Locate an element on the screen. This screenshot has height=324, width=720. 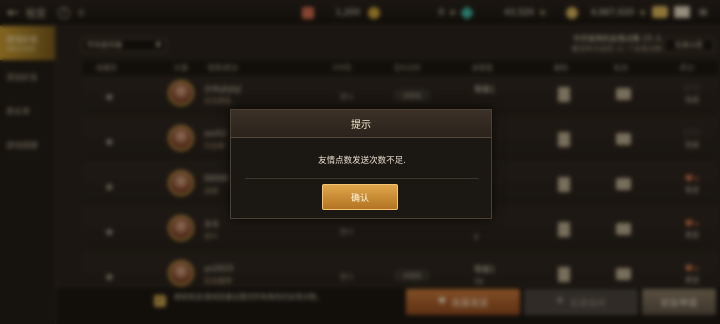
dialog-title: 提示 is located at coordinates (361, 124).